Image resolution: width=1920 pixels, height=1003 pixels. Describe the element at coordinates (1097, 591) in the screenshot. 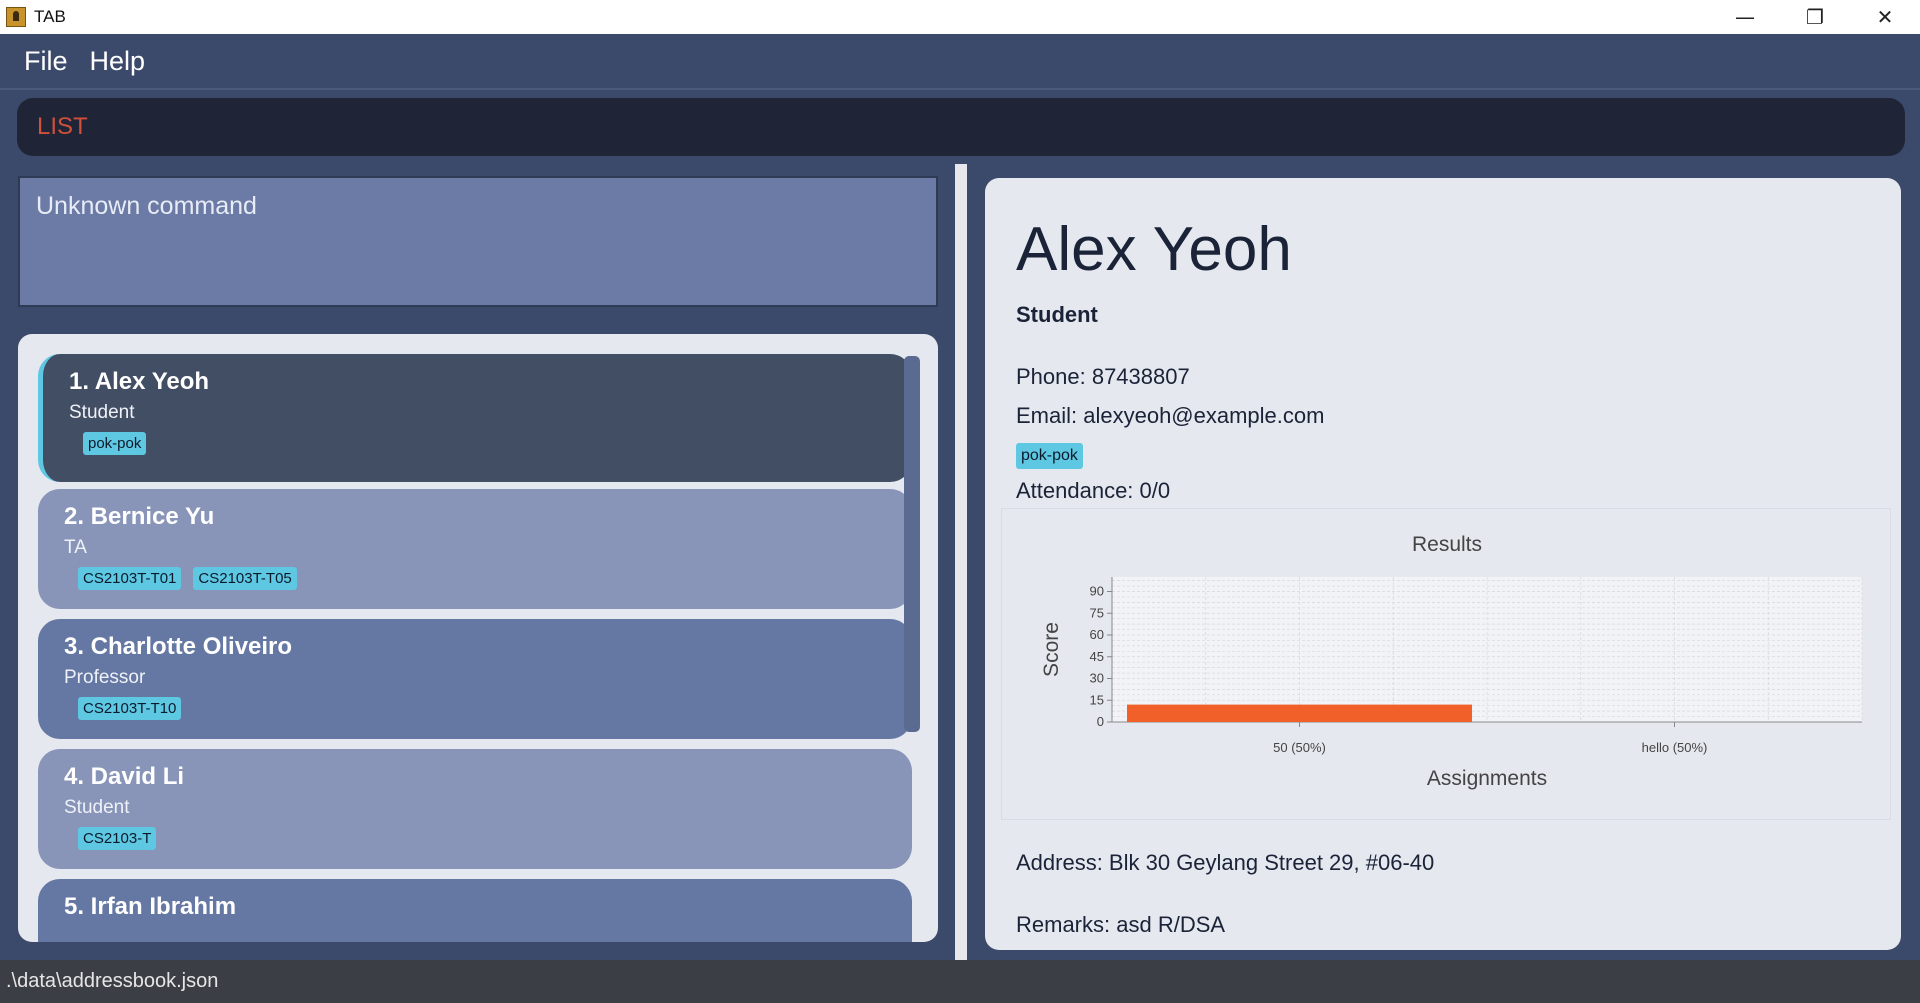

I see `y-tick-label: 90` at that location.